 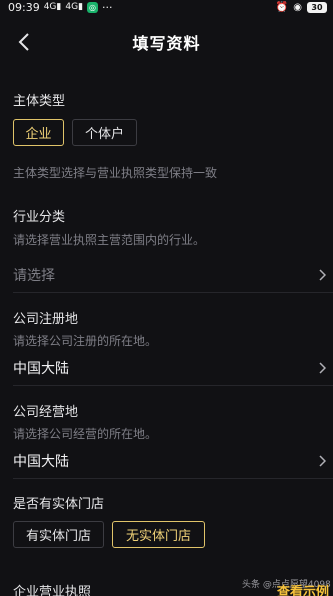 What do you see at coordinates (38, 132) in the screenshot?
I see `entity-option-enterprise: 企业` at bounding box center [38, 132].